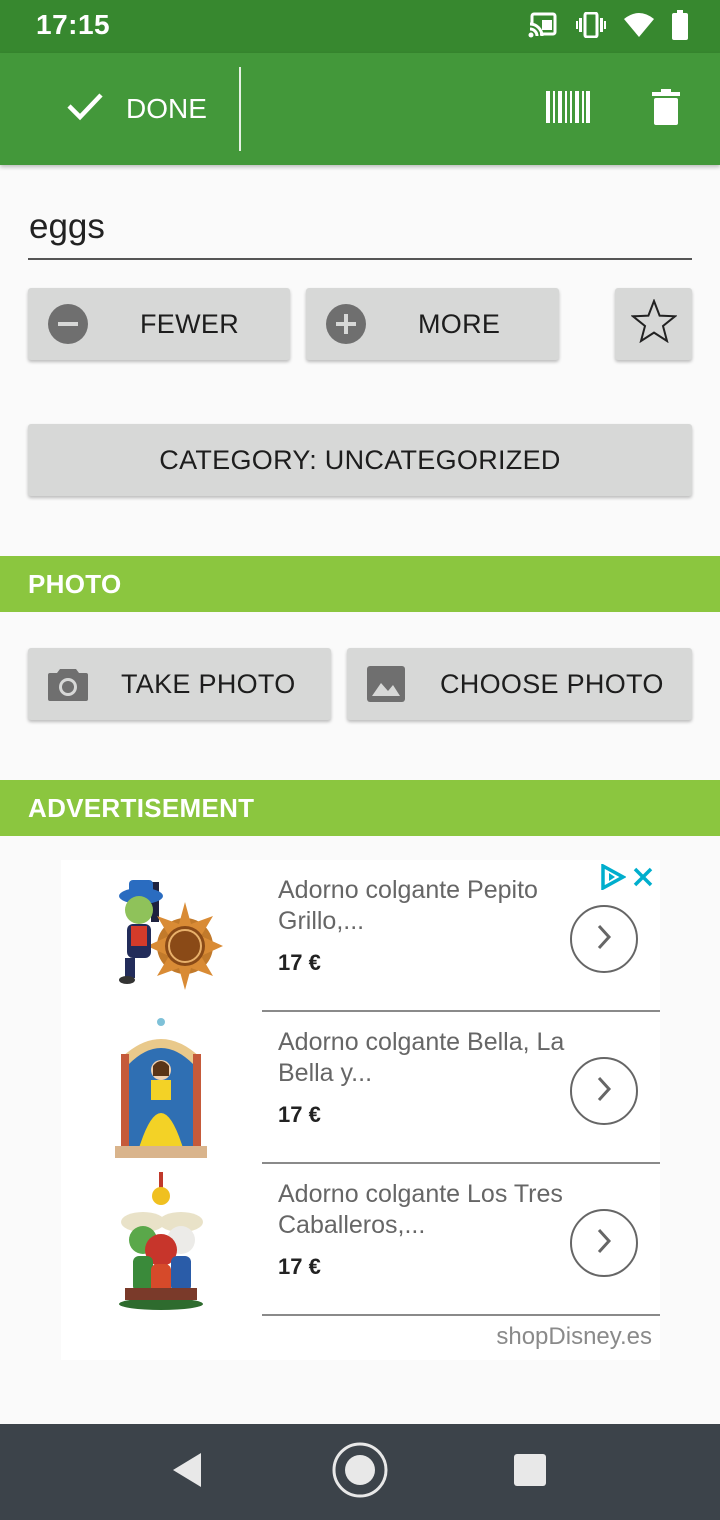 This screenshot has height=1520, width=720. What do you see at coordinates (574, 1337) in the screenshot?
I see `ad-source-label: shopDisney.es` at bounding box center [574, 1337].